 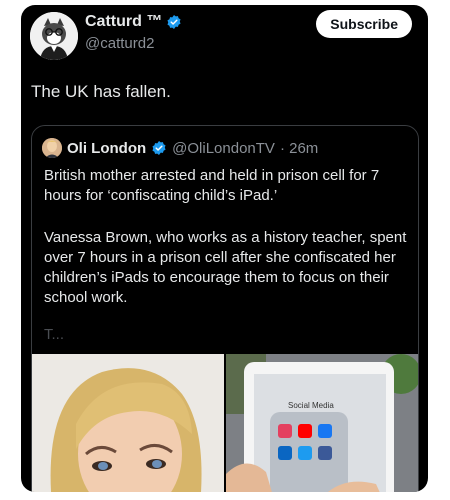 I want to click on quoted-tweet-header: Oli London @OliLondonTV · 26m, so click(x=180, y=148).